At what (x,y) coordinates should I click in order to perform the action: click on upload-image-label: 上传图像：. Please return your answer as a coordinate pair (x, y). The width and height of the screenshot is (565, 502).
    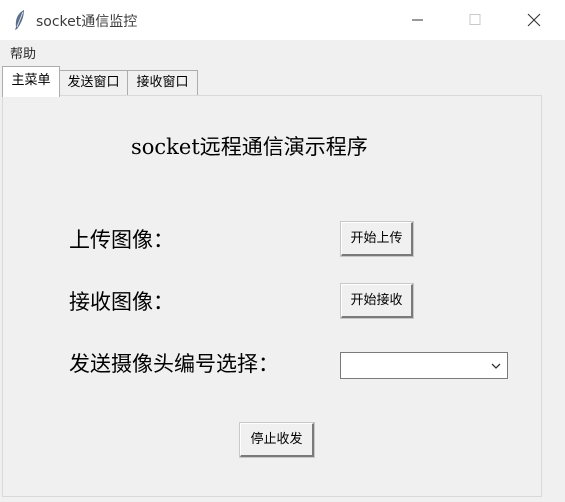
    Looking at the image, I should click on (121, 240).